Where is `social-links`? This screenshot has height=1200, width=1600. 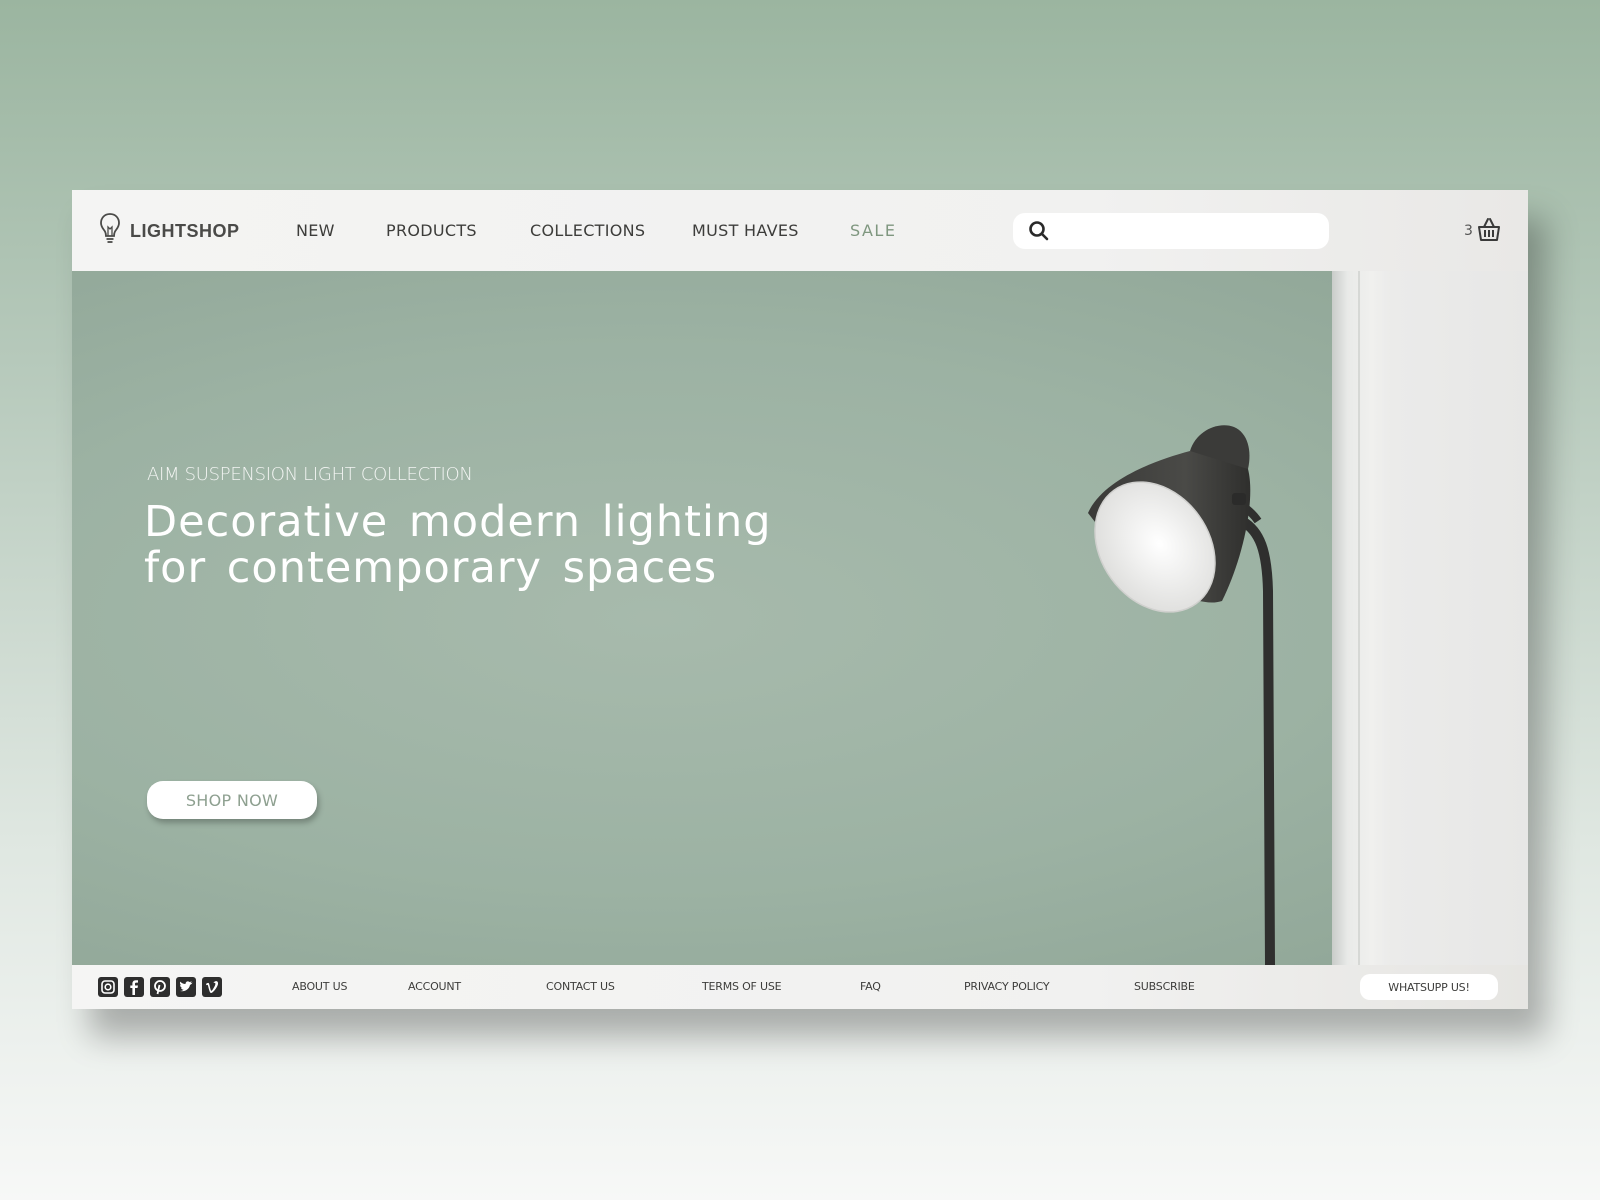
social-links is located at coordinates (160, 987).